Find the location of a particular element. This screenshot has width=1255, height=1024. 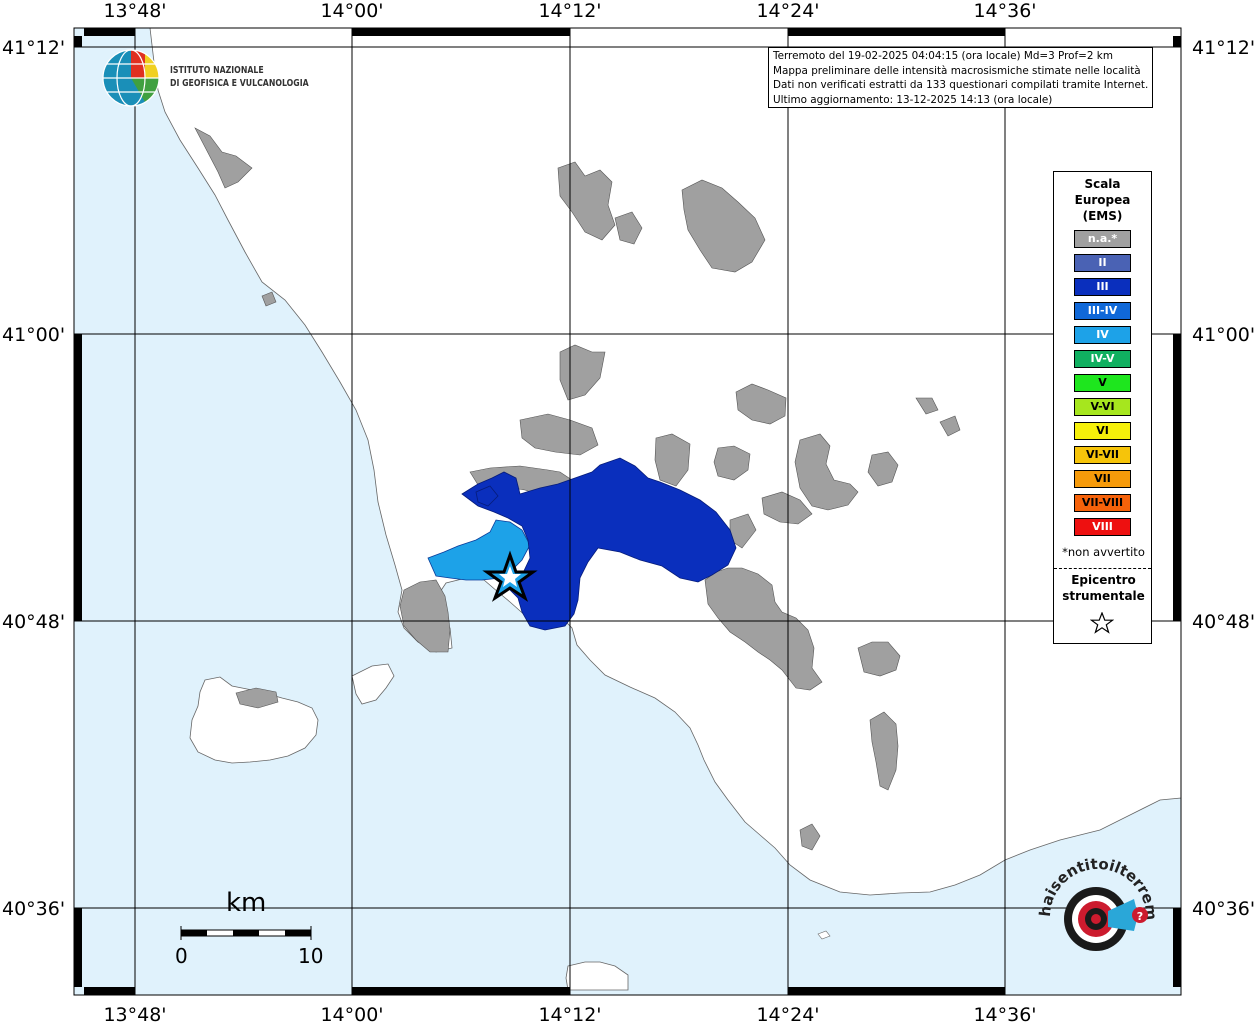

scale-min-label: 0 is located at coordinates (181, 956).